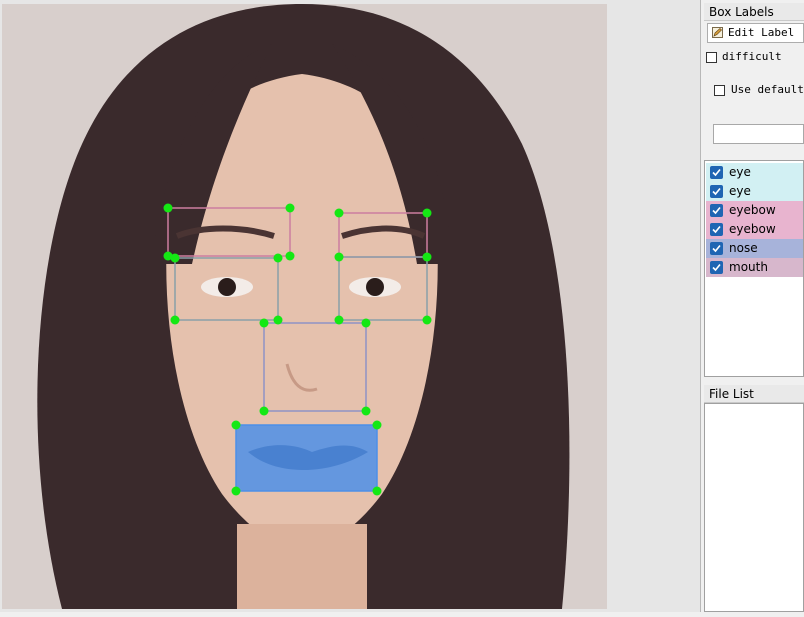  I want to click on default-label-input, so click(758, 134).